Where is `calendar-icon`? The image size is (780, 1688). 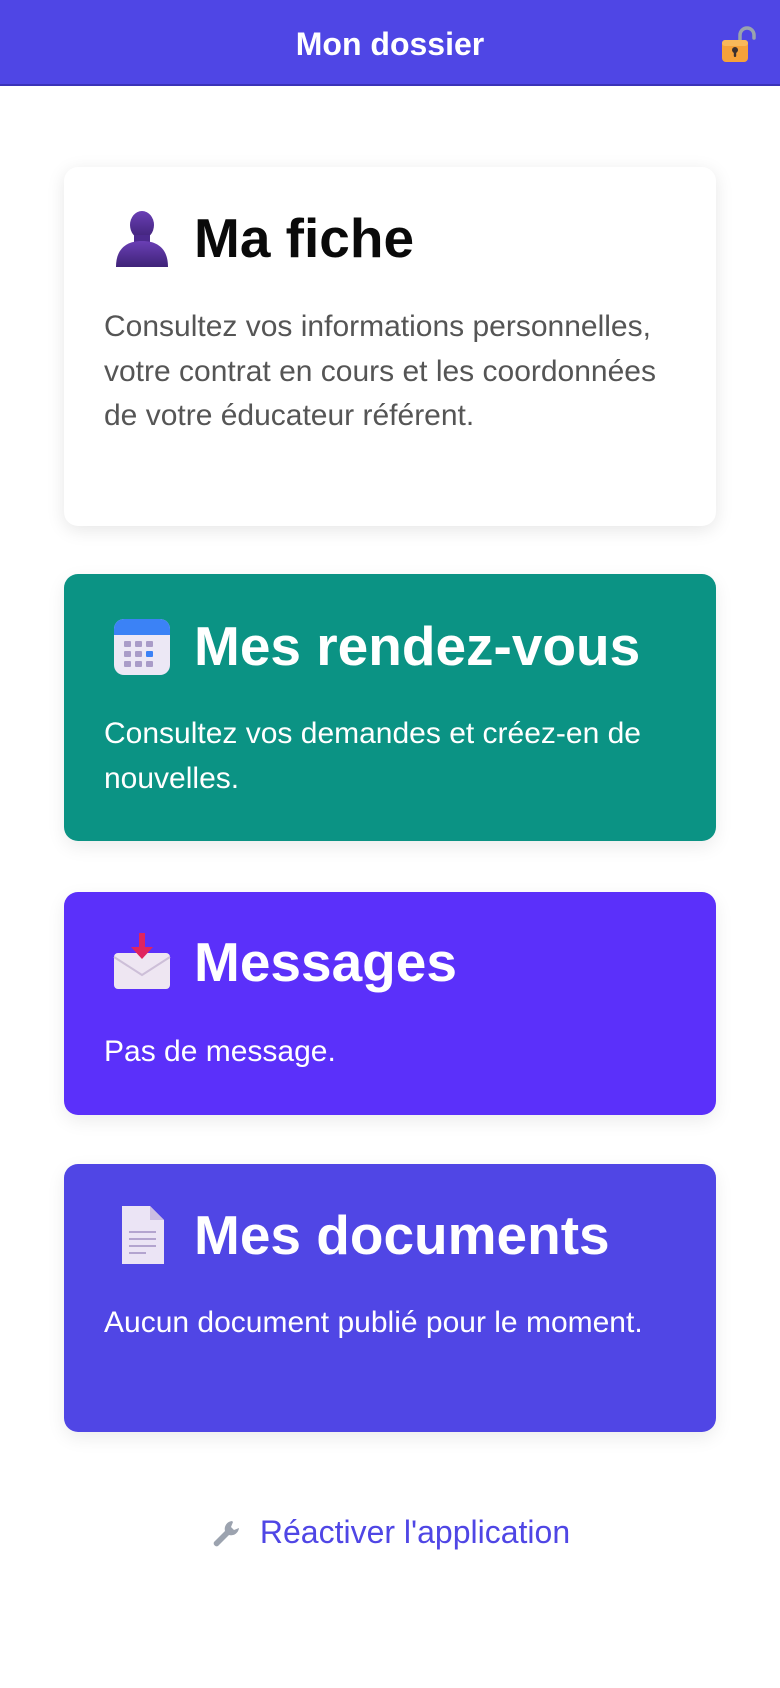
calendar-icon is located at coordinates (142, 646).